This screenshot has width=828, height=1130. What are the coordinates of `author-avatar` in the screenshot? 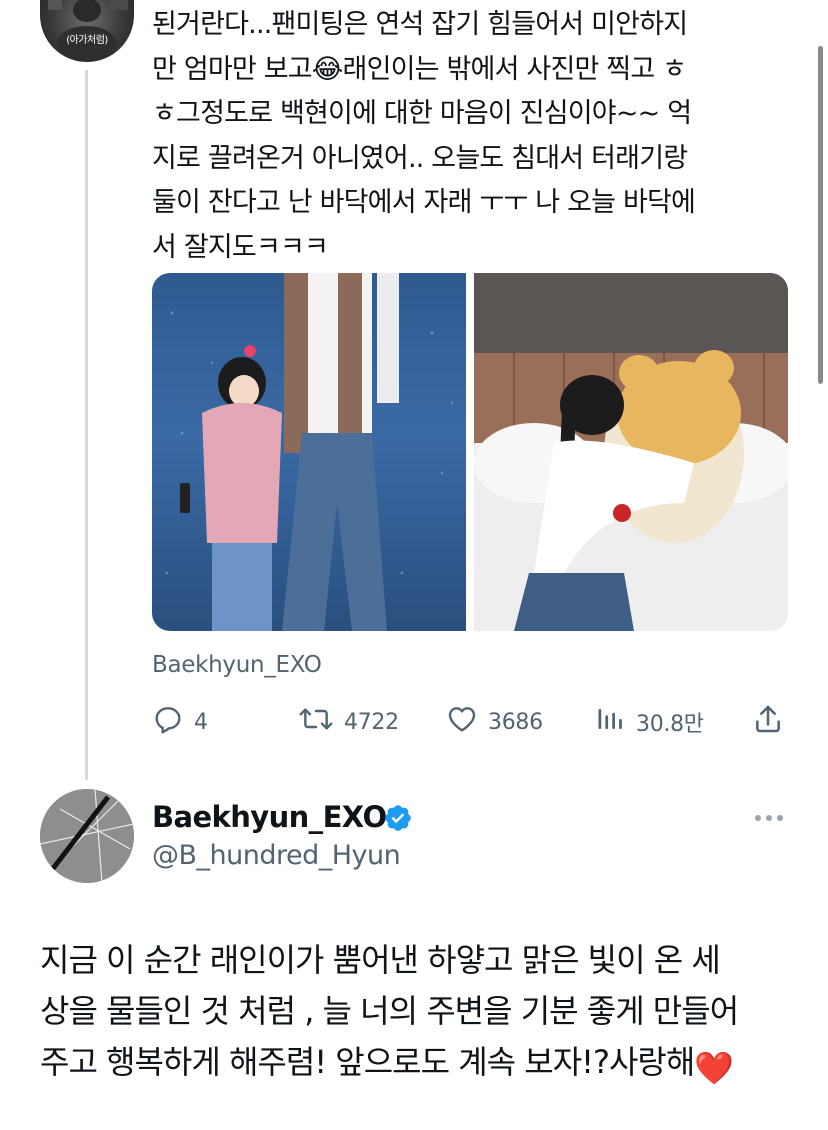 It's located at (87, 836).